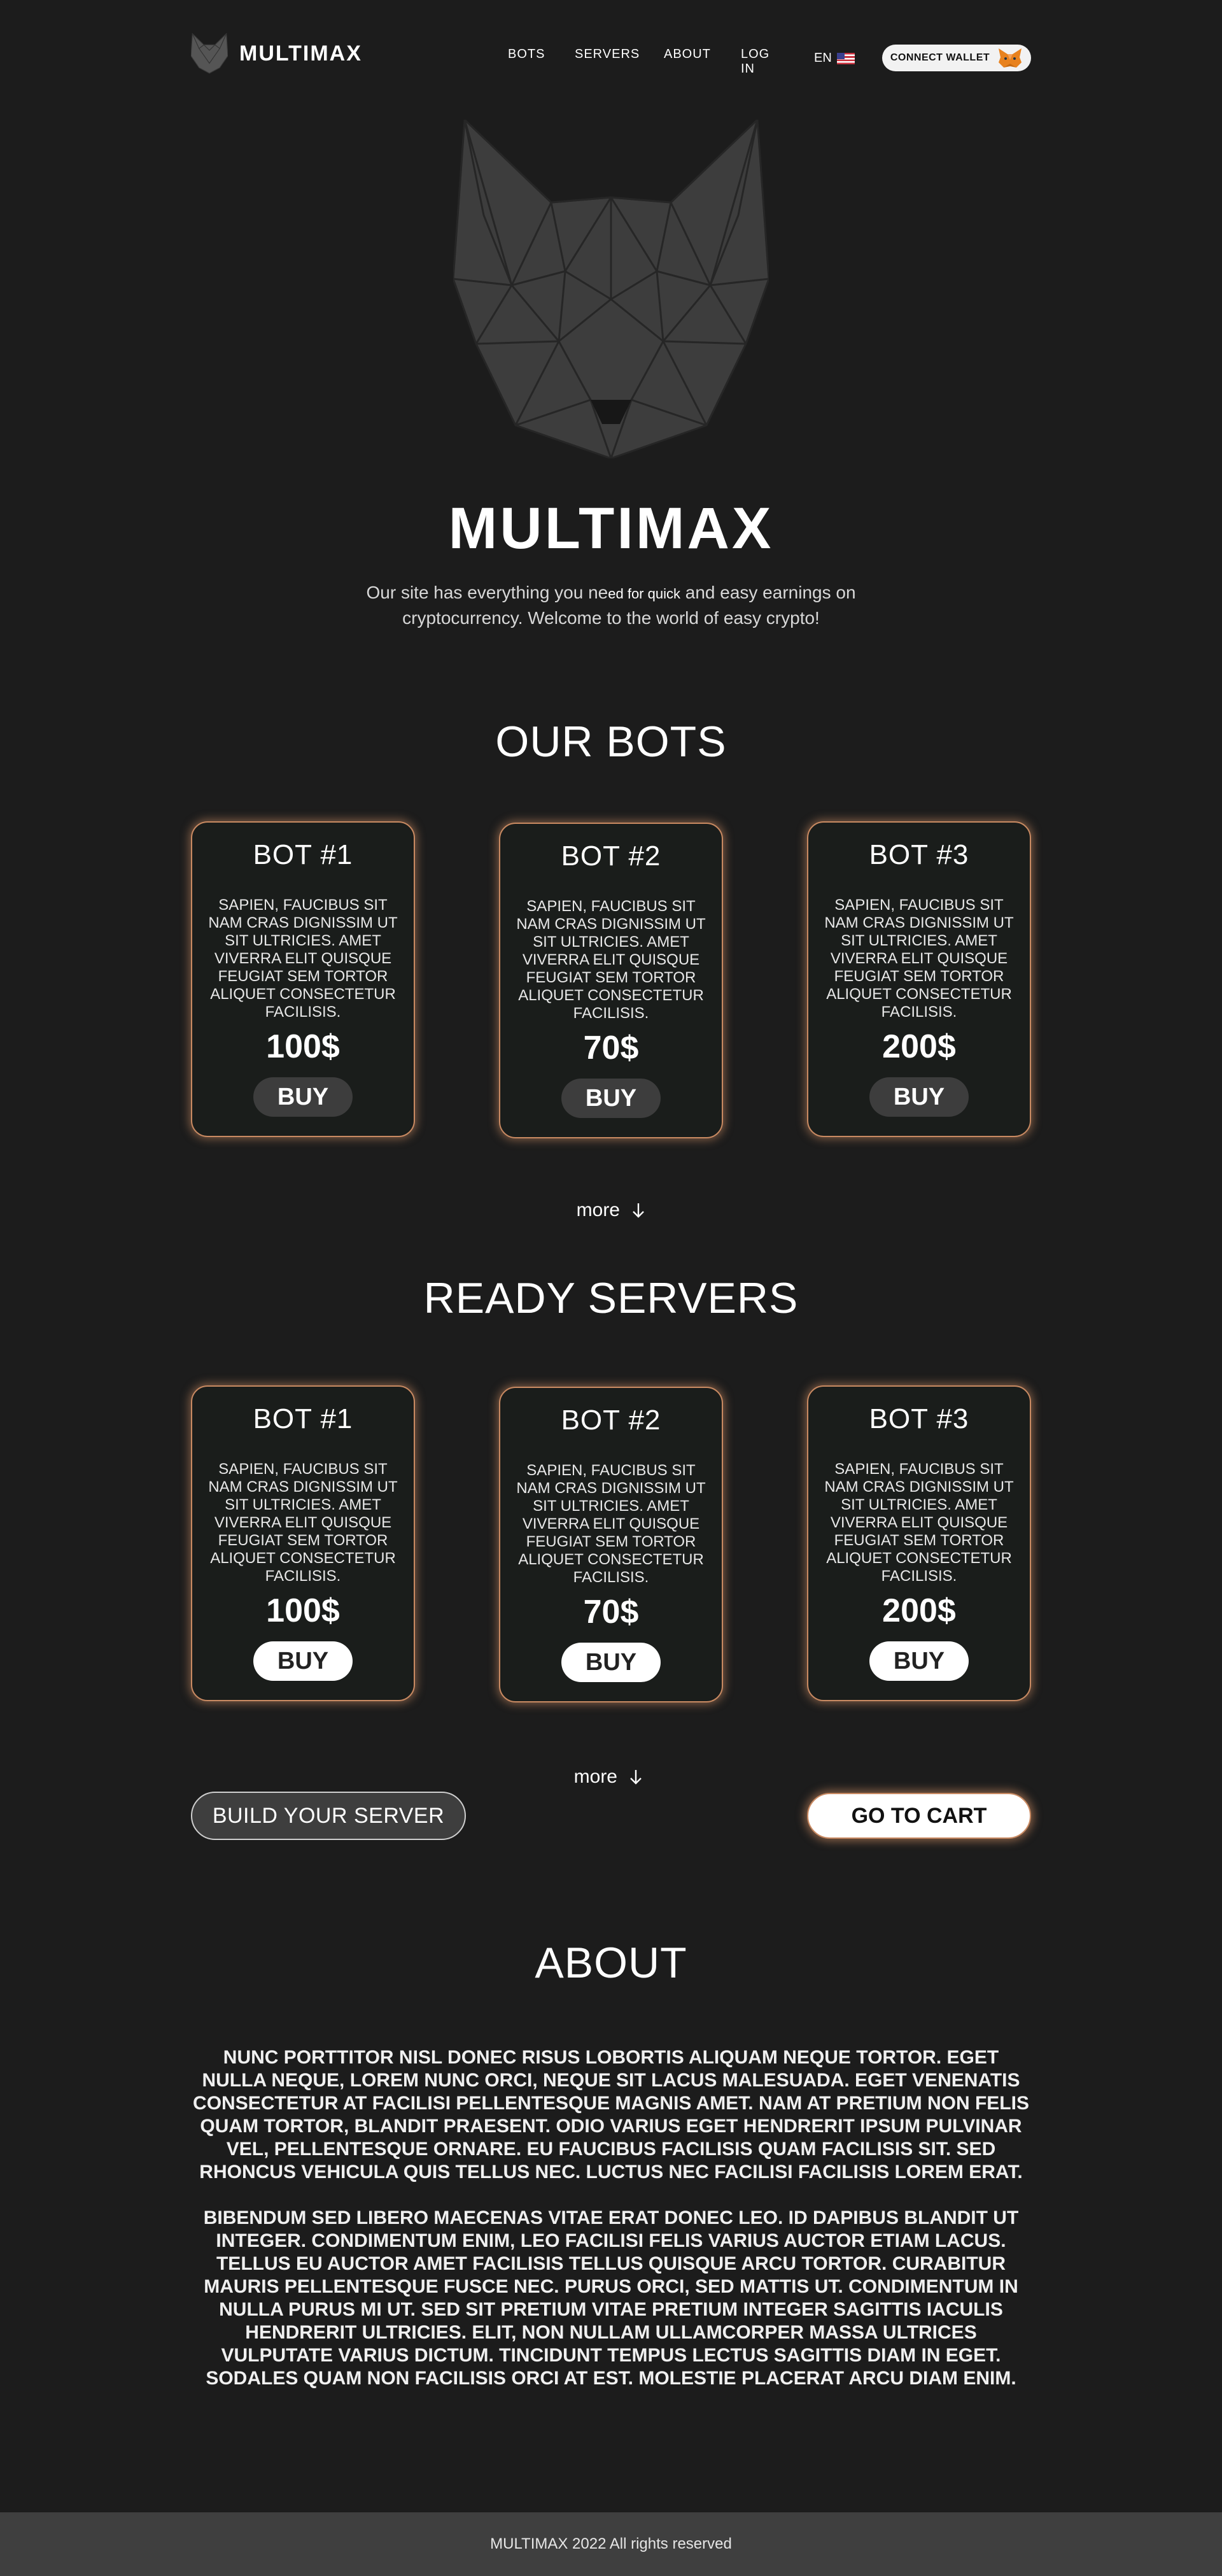 The height and width of the screenshot is (2576, 1222). I want to click on go-to-cart-button: GO TO CART, so click(919, 1816).